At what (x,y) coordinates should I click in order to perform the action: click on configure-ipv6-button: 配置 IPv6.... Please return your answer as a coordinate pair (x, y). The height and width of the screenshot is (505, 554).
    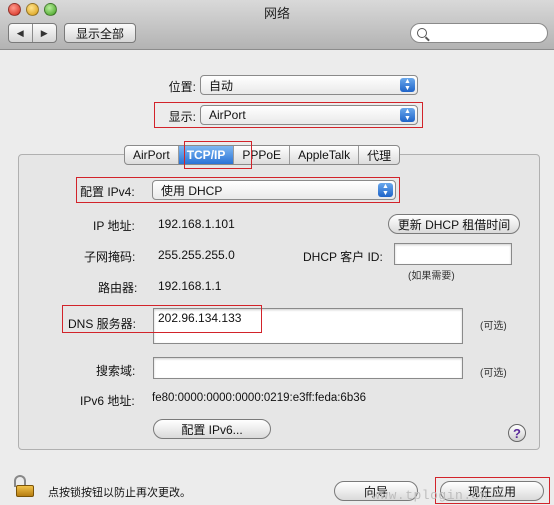
    Looking at the image, I should click on (212, 429).